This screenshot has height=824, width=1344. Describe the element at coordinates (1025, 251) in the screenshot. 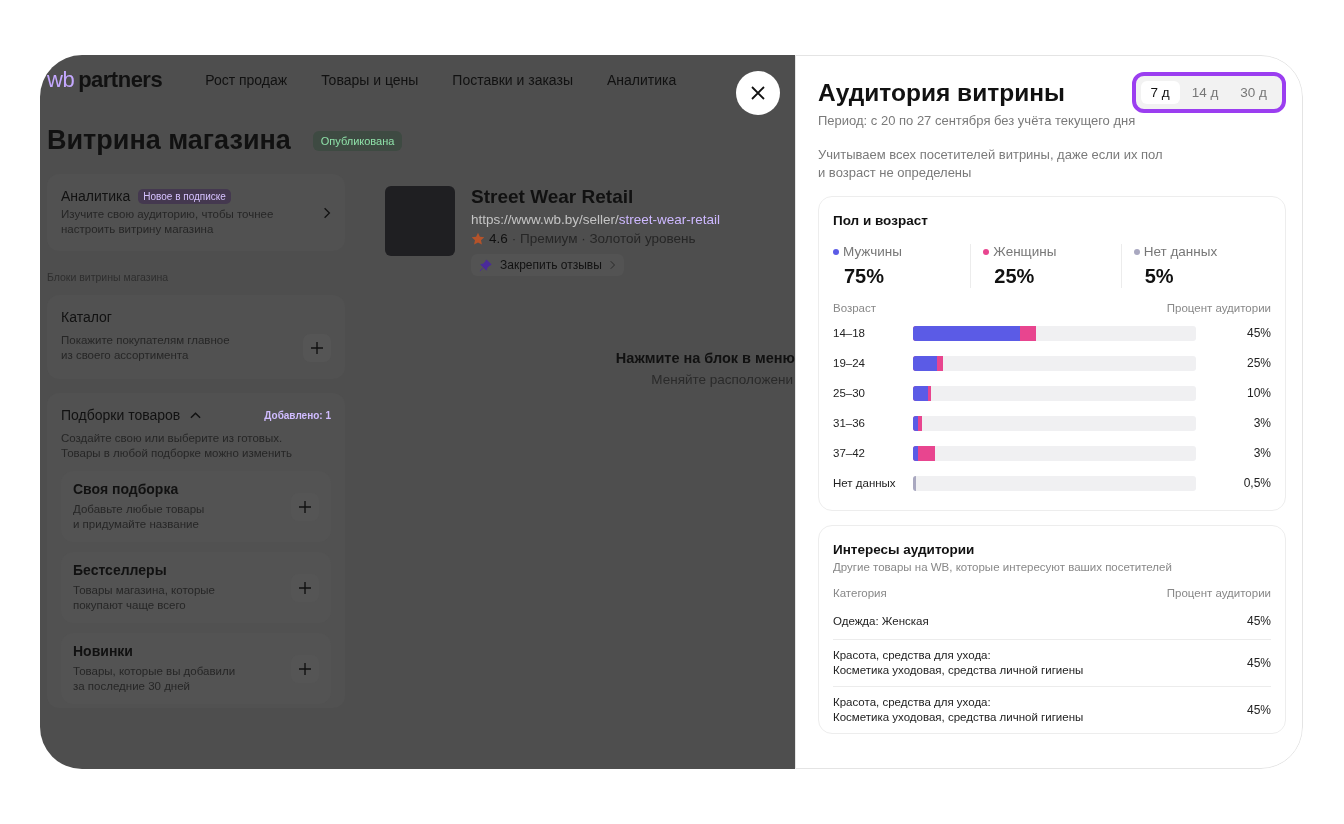

I see `legend-label: Женщины` at that location.